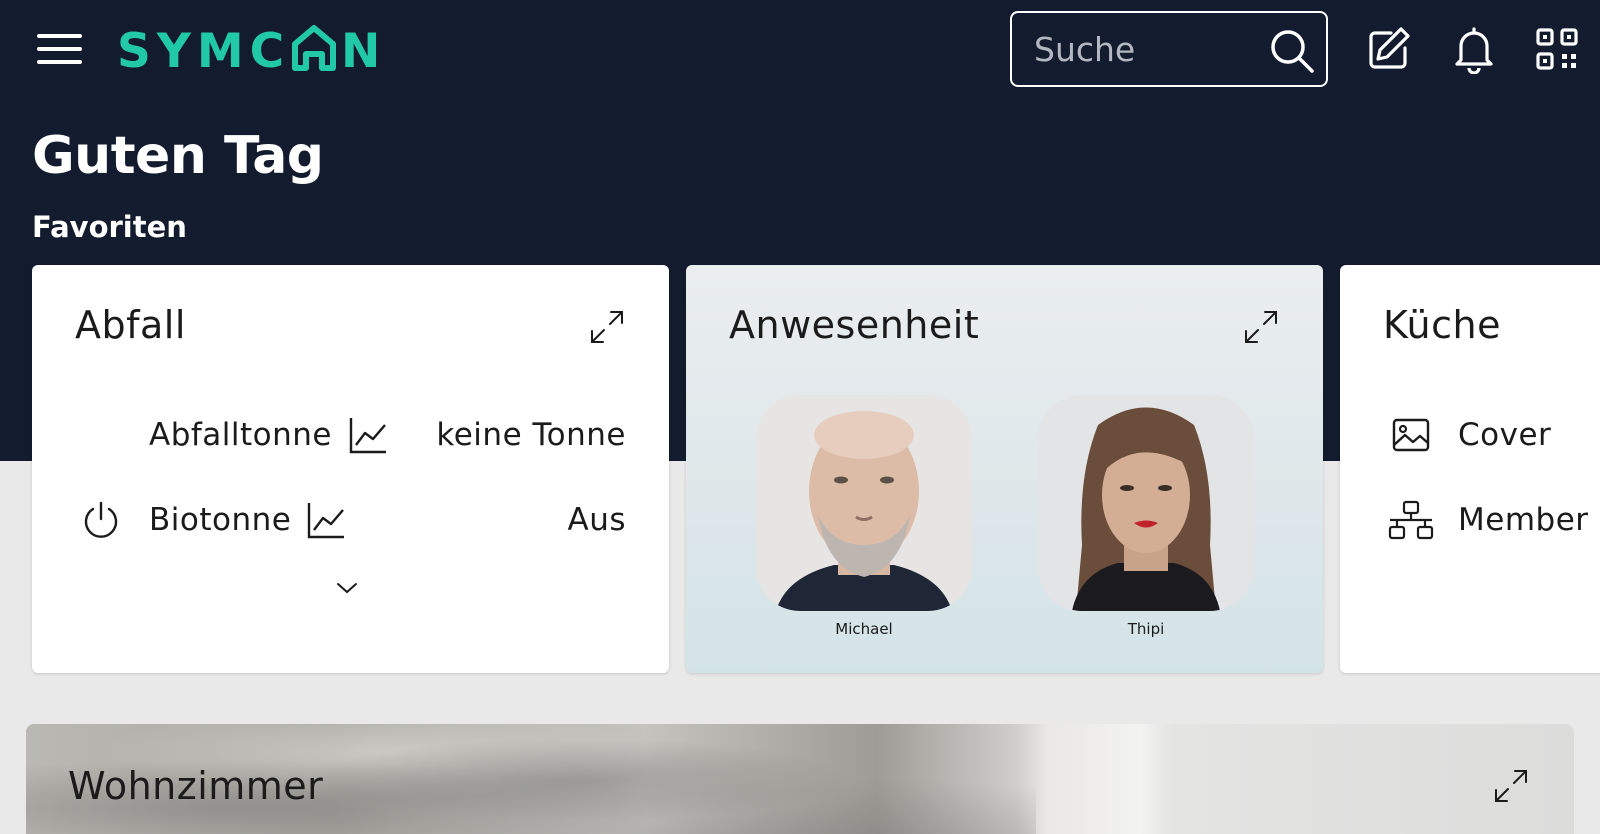 The width and height of the screenshot is (1600, 834). Describe the element at coordinates (101, 520) in the screenshot. I see `power-icon` at that location.